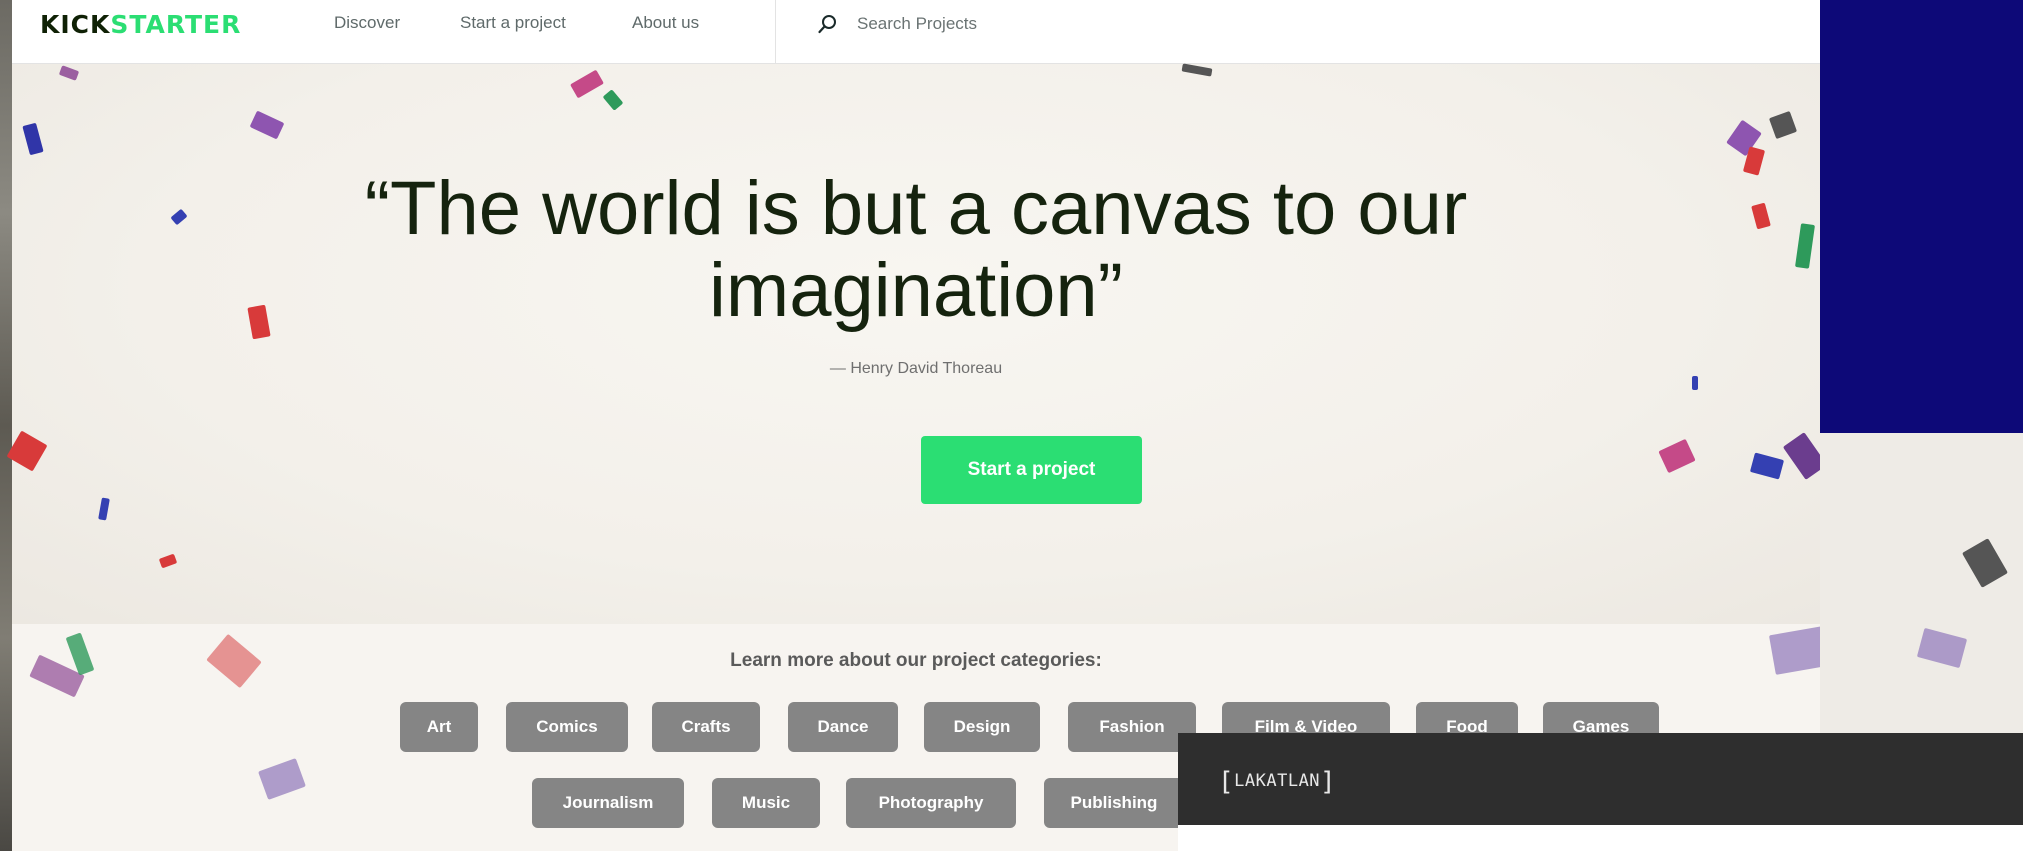 The height and width of the screenshot is (851, 2023). I want to click on lakatlan-text: LAKATLAN, so click(1277, 781).